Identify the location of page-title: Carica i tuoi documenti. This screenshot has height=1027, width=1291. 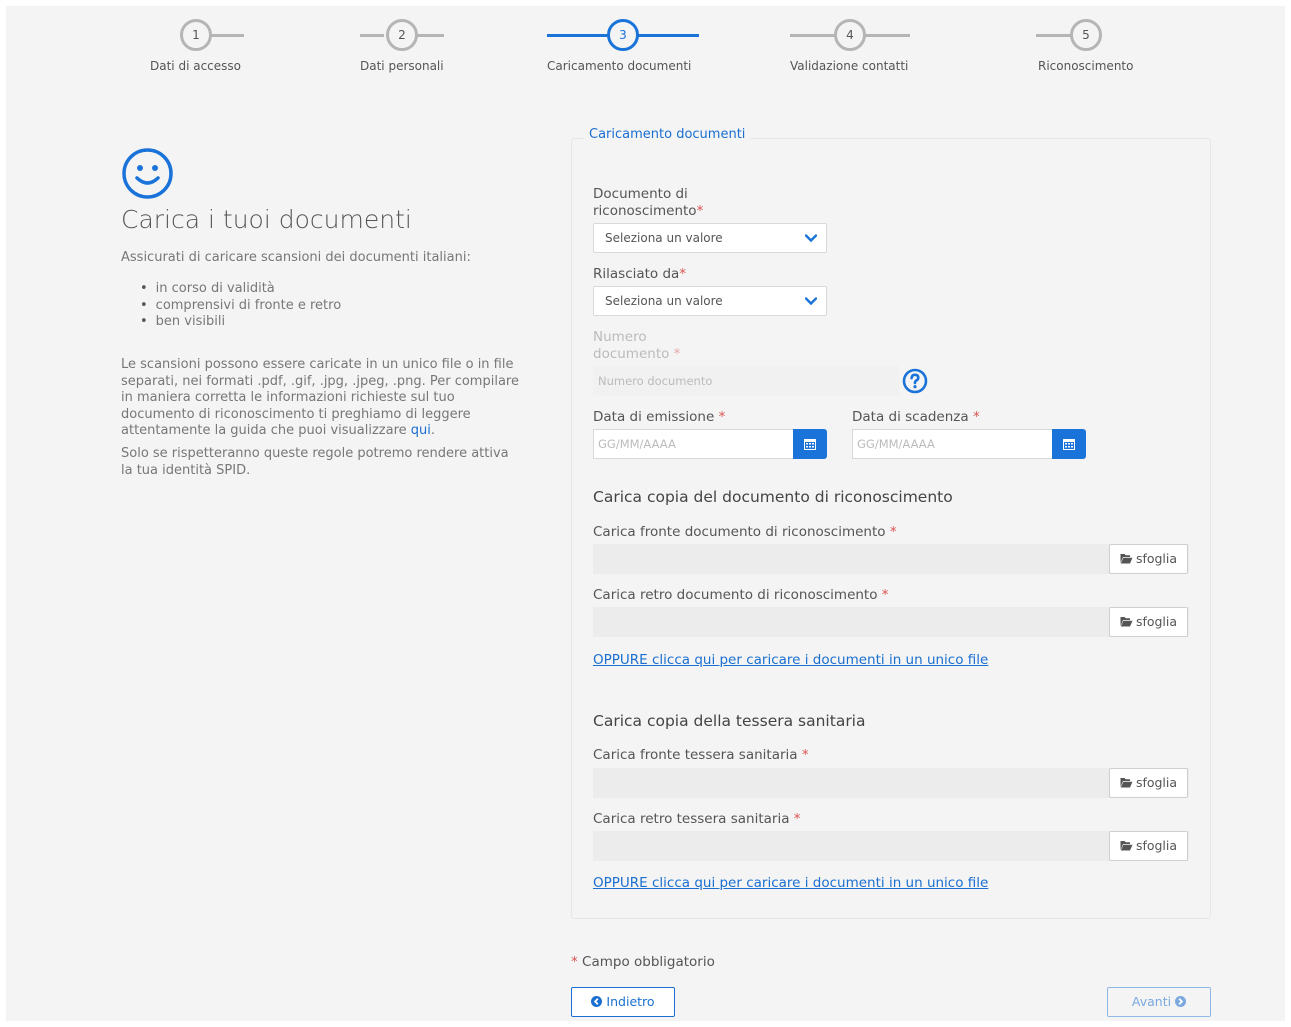
(266, 219).